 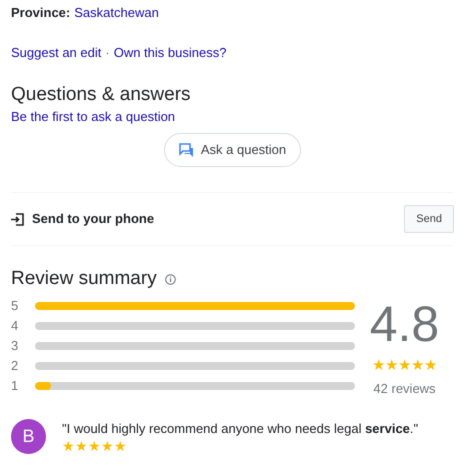 What do you see at coordinates (15, 385) in the screenshot?
I see `rating-label: 1` at bounding box center [15, 385].